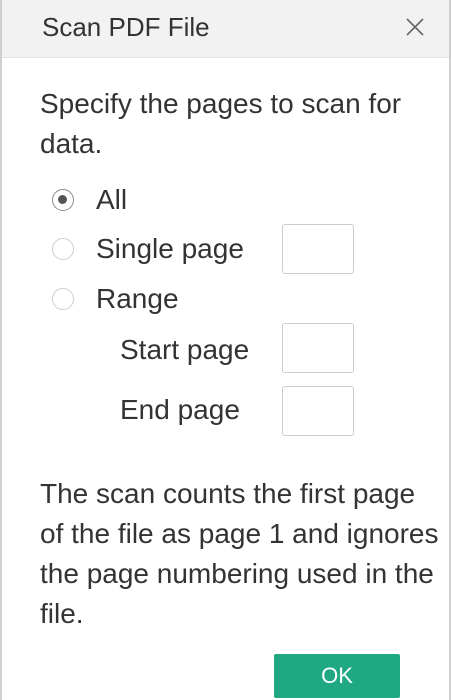  I want to click on single-page-input, so click(318, 249).